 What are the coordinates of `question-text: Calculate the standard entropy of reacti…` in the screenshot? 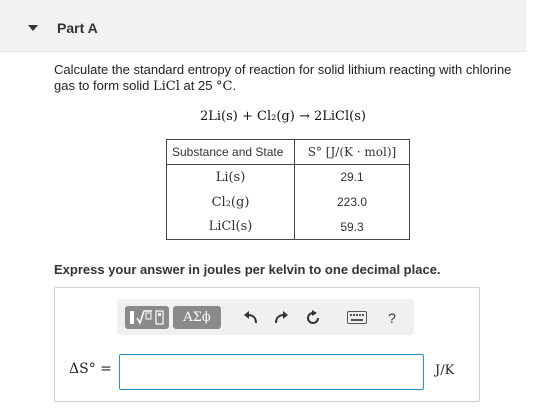 It's located at (289, 78).